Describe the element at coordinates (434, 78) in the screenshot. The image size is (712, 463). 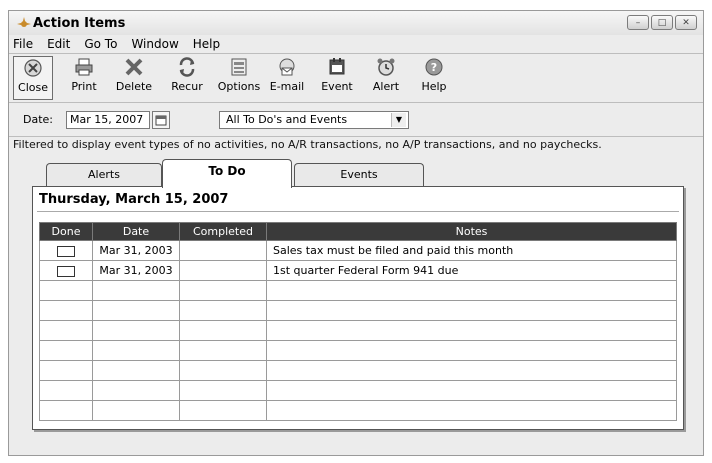
I see `toolbar-help-button: ? Help` at that location.